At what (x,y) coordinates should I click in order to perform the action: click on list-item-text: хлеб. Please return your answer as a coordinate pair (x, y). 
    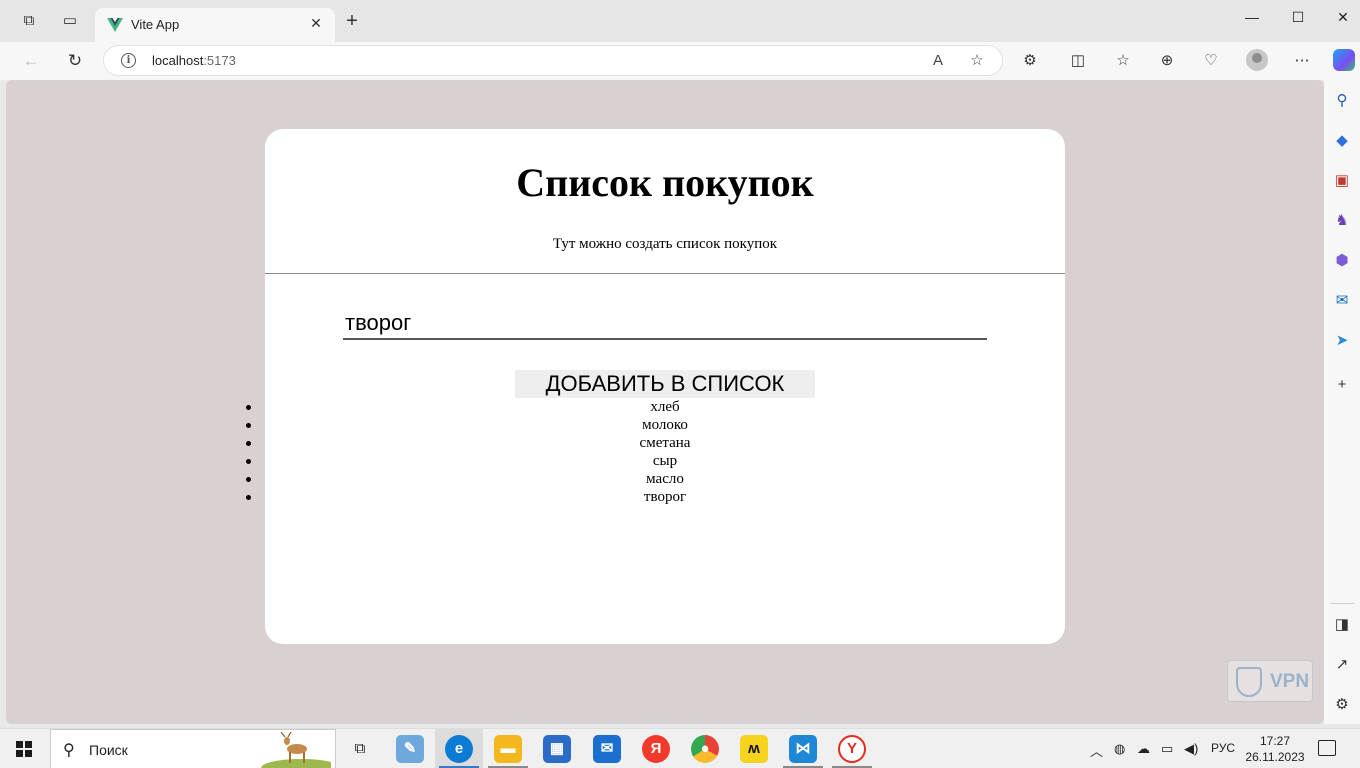
    Looking at the image, I should click on (665, 407).